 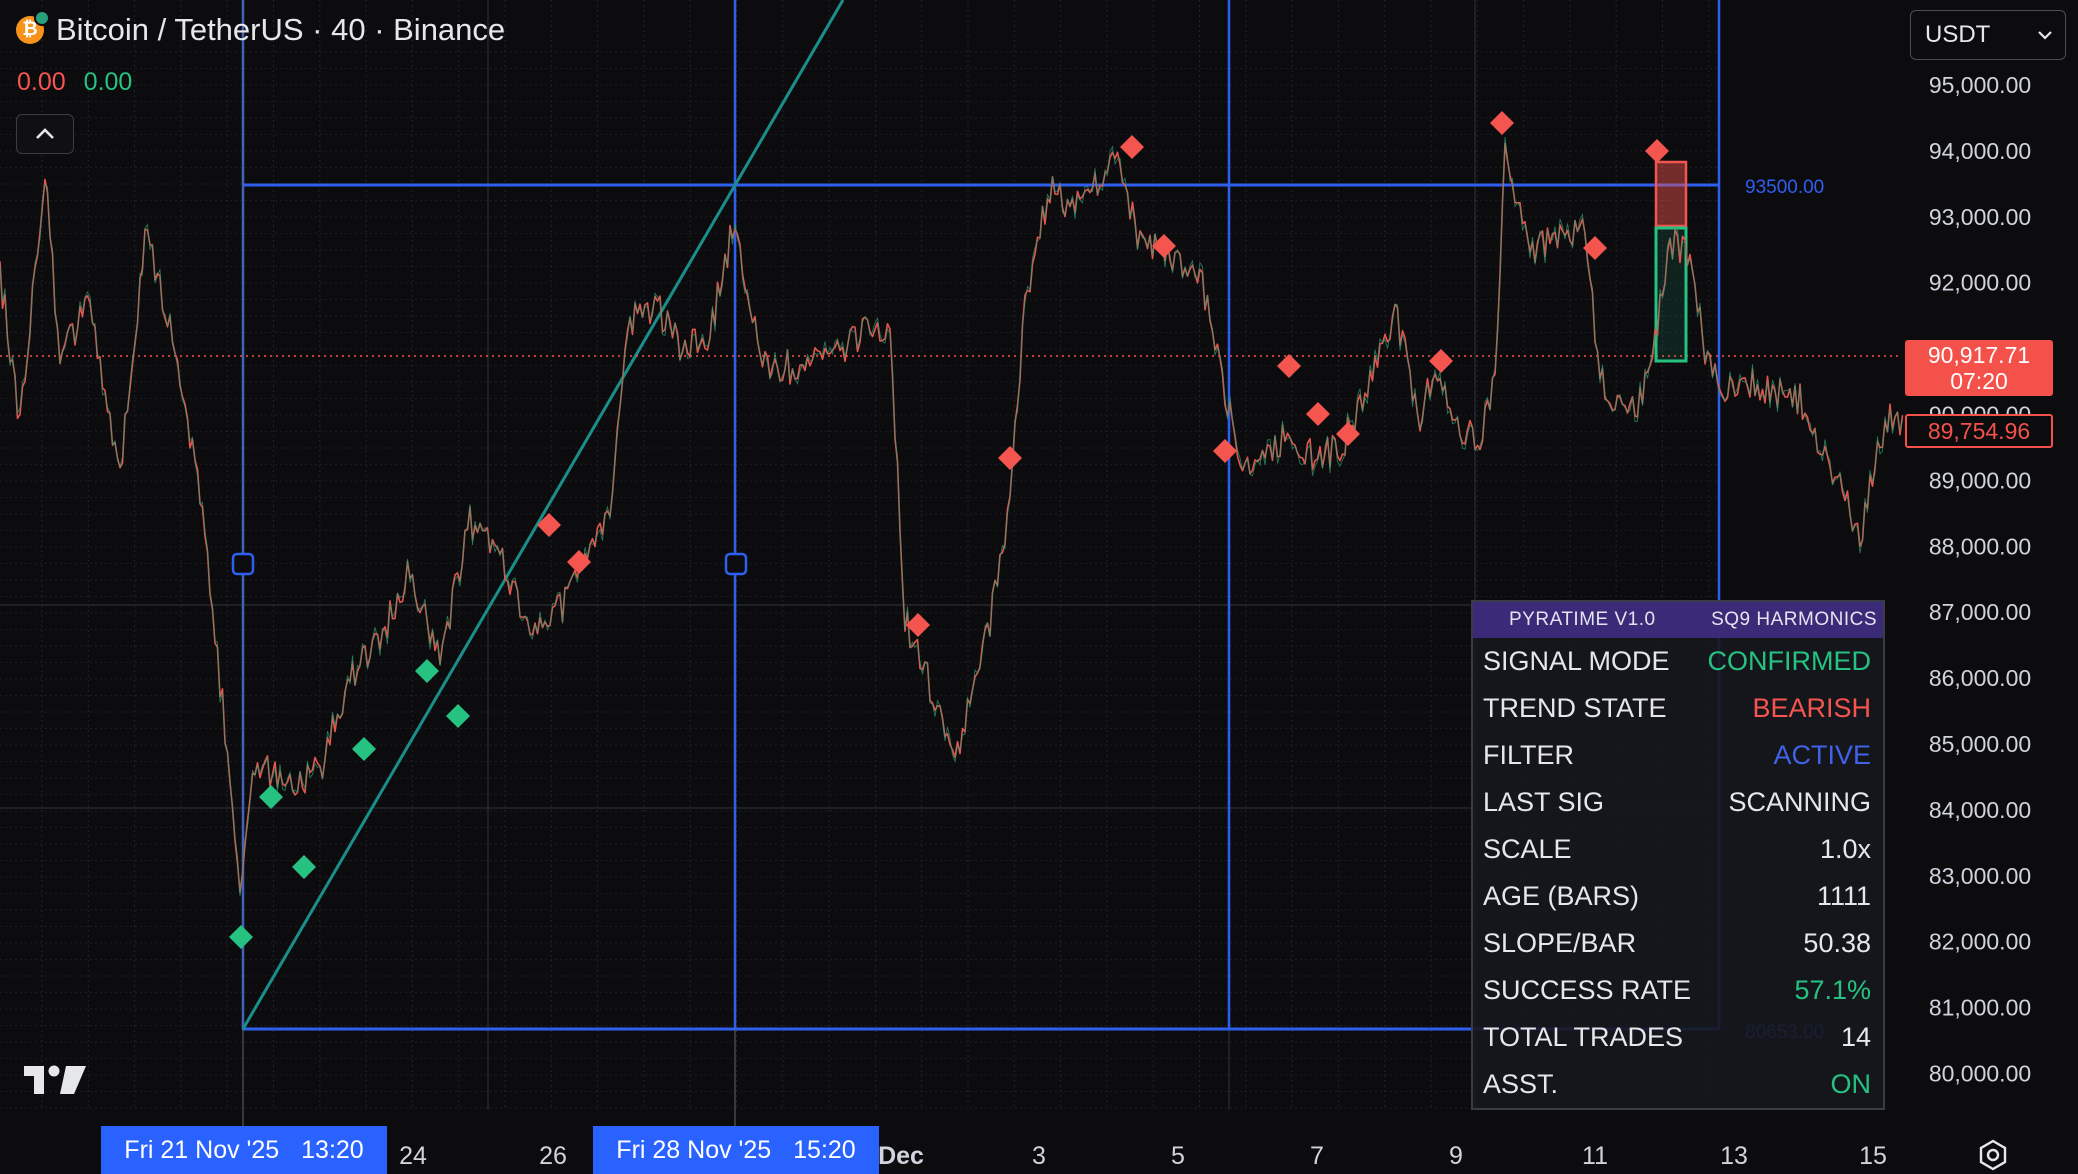 What do you see at coordinates (1993, 1155) in the screenshot?
I see `settings-icon` at bounding box center [1993, 1155].